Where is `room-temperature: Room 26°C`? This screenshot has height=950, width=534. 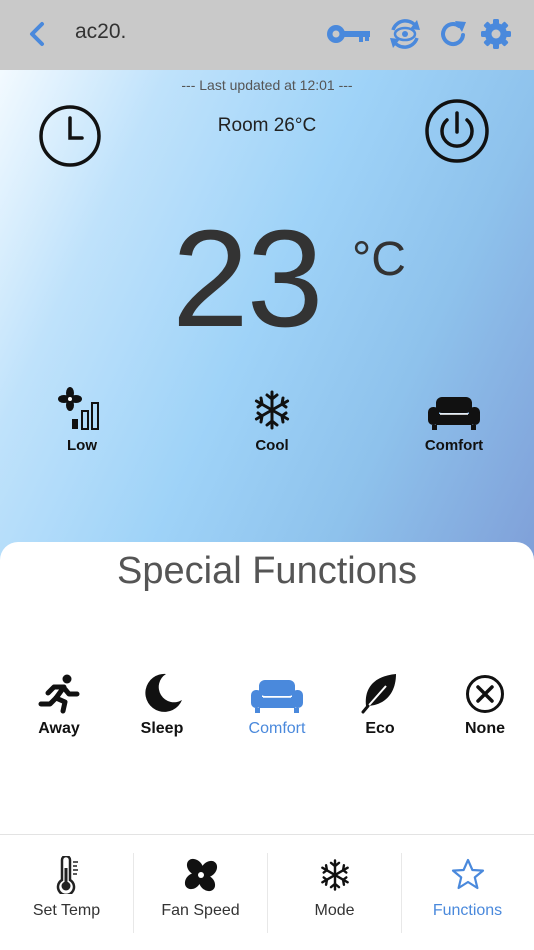 room-temperature: Room 26°C is located at coordinates (267, 125).